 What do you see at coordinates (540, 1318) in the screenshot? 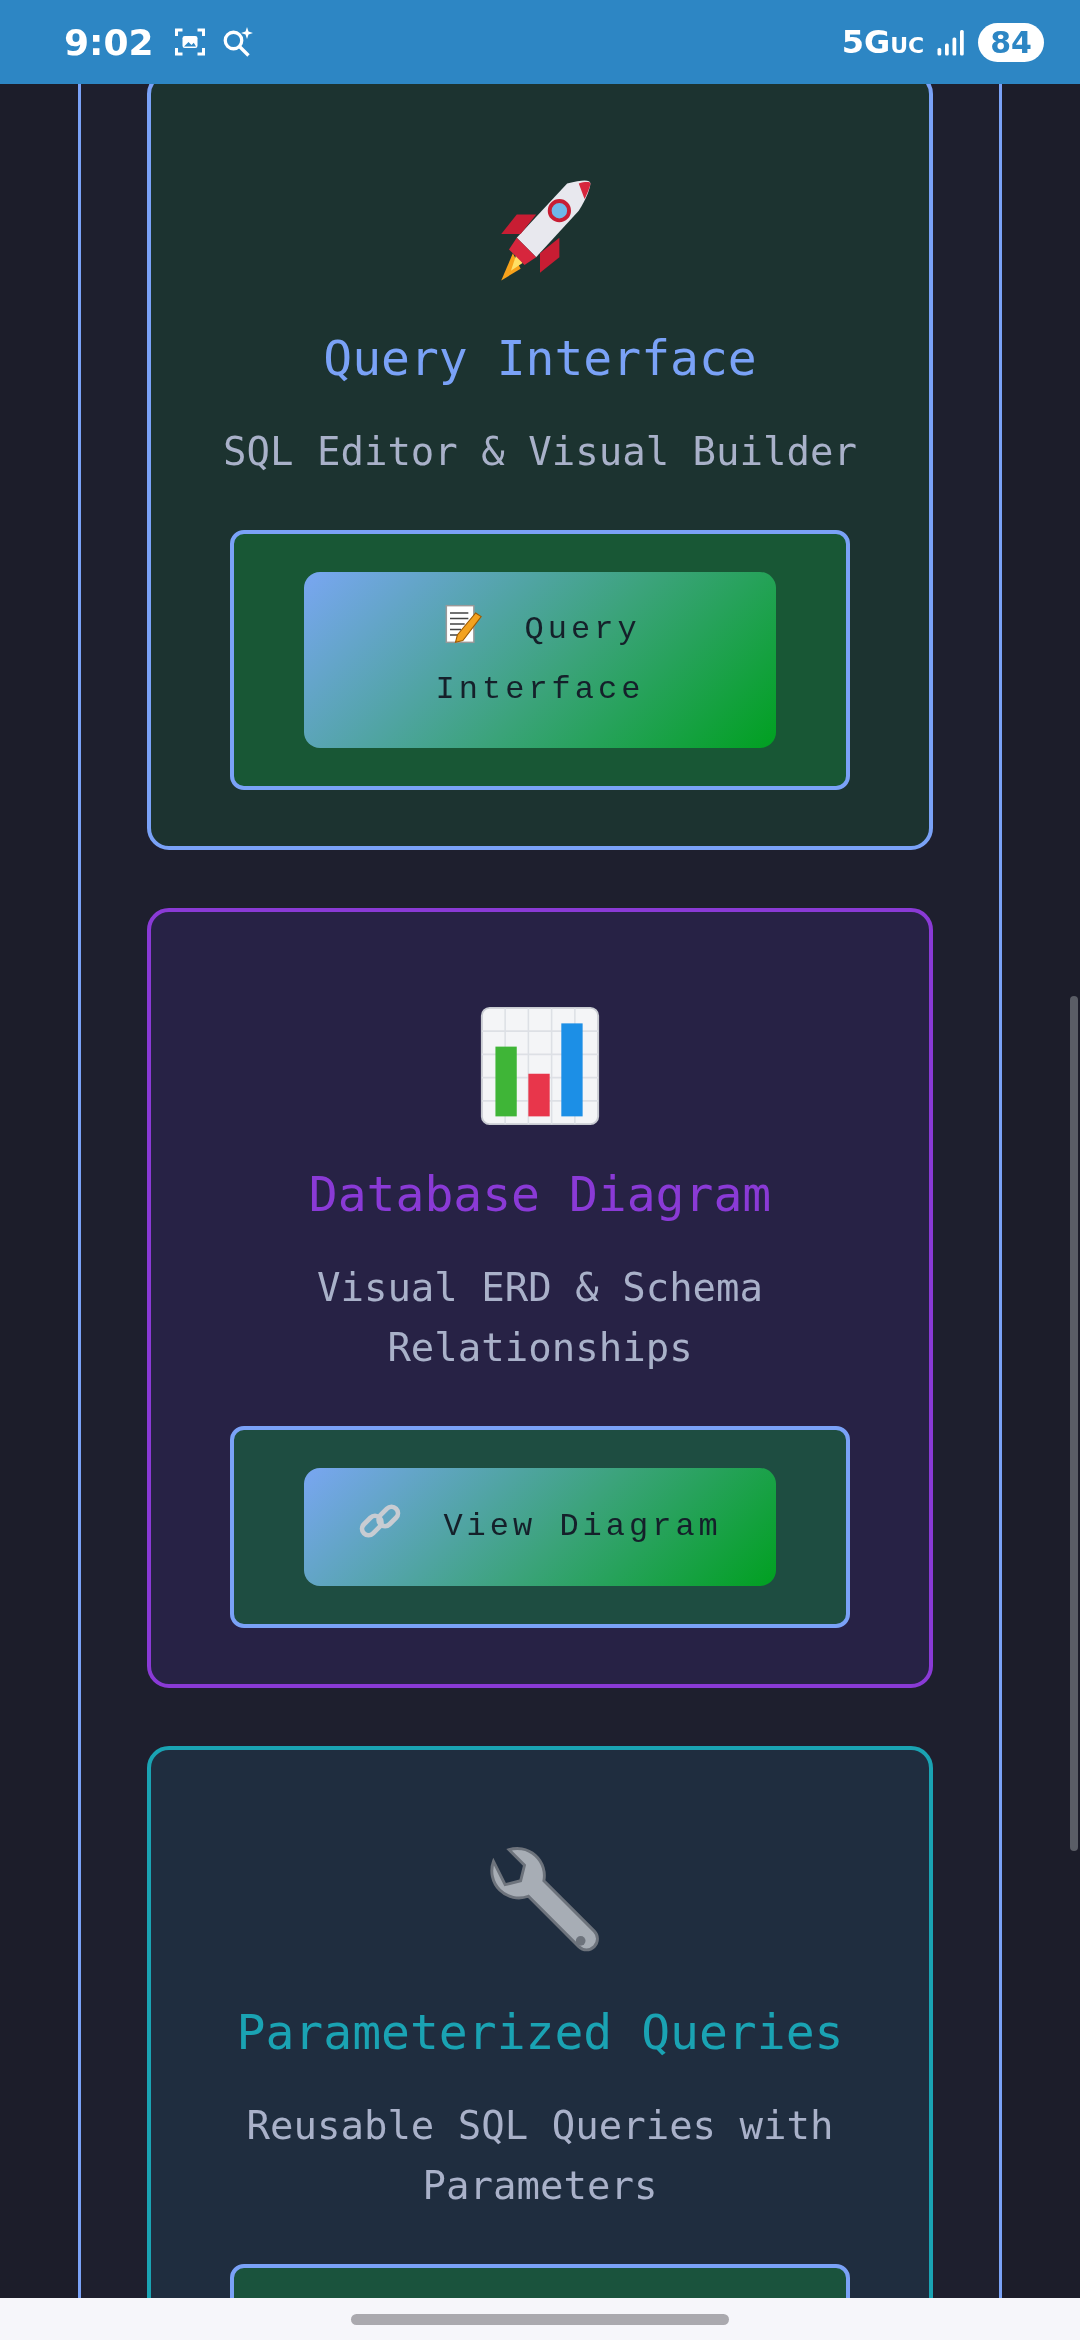
I see `card-subtitle: Visual ERD & Schema Relationships` at bounding box center [540, 1318].